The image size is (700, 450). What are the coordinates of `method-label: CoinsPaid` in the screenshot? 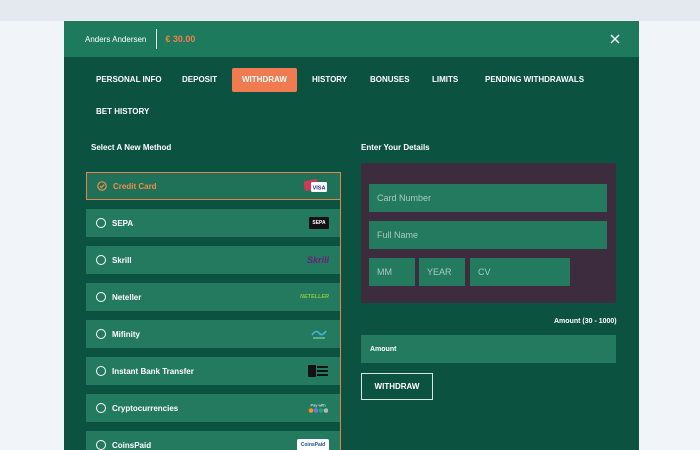 It's located at (132, 445).